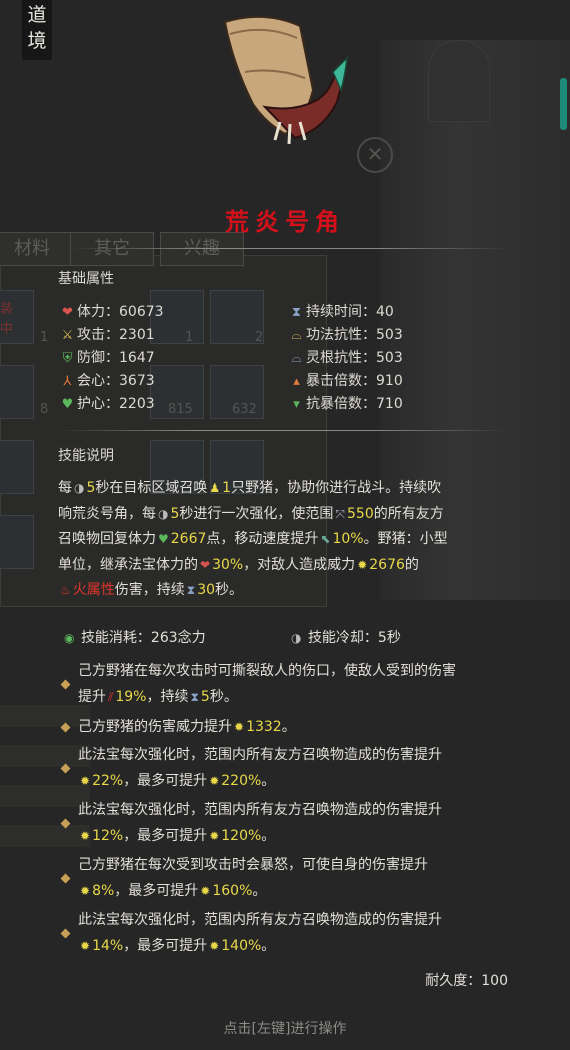 This screenshot has width=570, height=1050. What do you see at coordinates (267, 671) in the screenshot?
I see `effect-line: 己方野猪在每次攻击时可撕裂敌人的伤口，使敌人受到的伤害` at bounding box center [267, 671].